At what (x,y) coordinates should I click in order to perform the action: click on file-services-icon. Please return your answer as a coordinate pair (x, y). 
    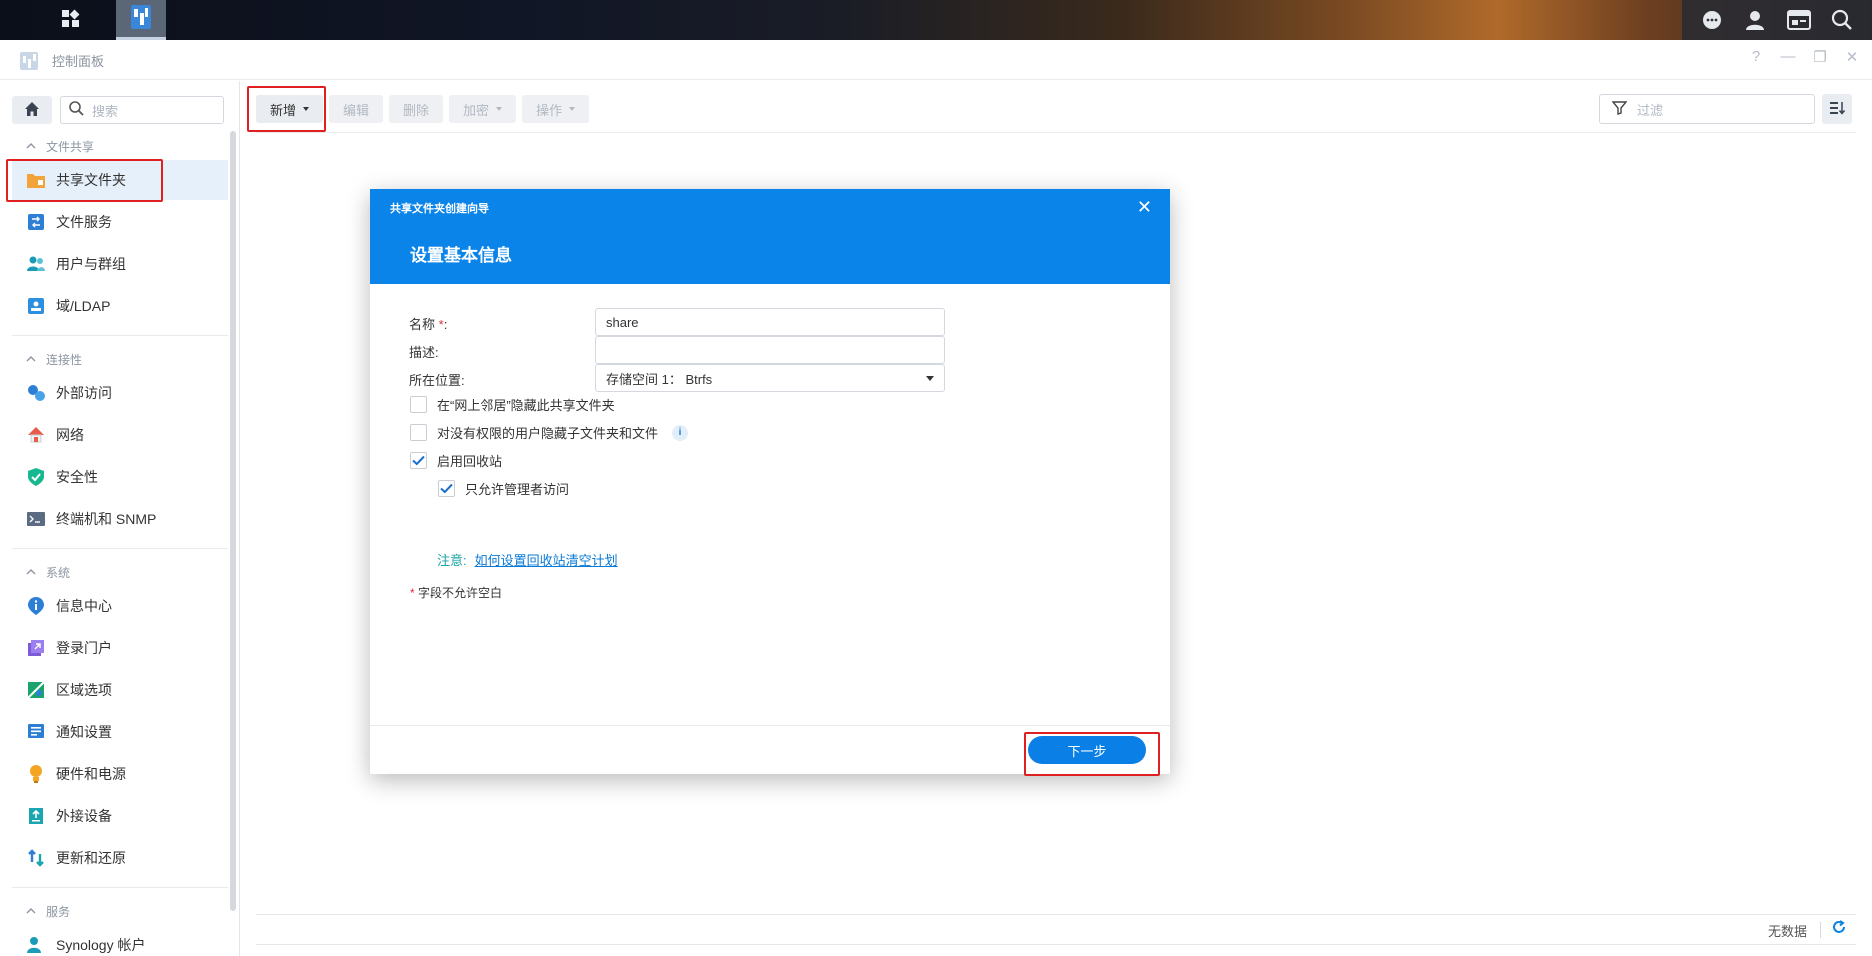
    Looking at the image, I should click on (36, 222).